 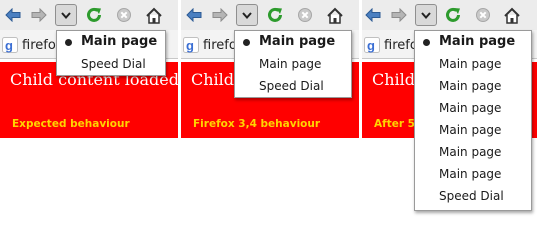 What do you see at coordinates (71, 124) in the screenshot?
I see `behaviour-caption: Expected behaviour` at bounding box center [71, 124].